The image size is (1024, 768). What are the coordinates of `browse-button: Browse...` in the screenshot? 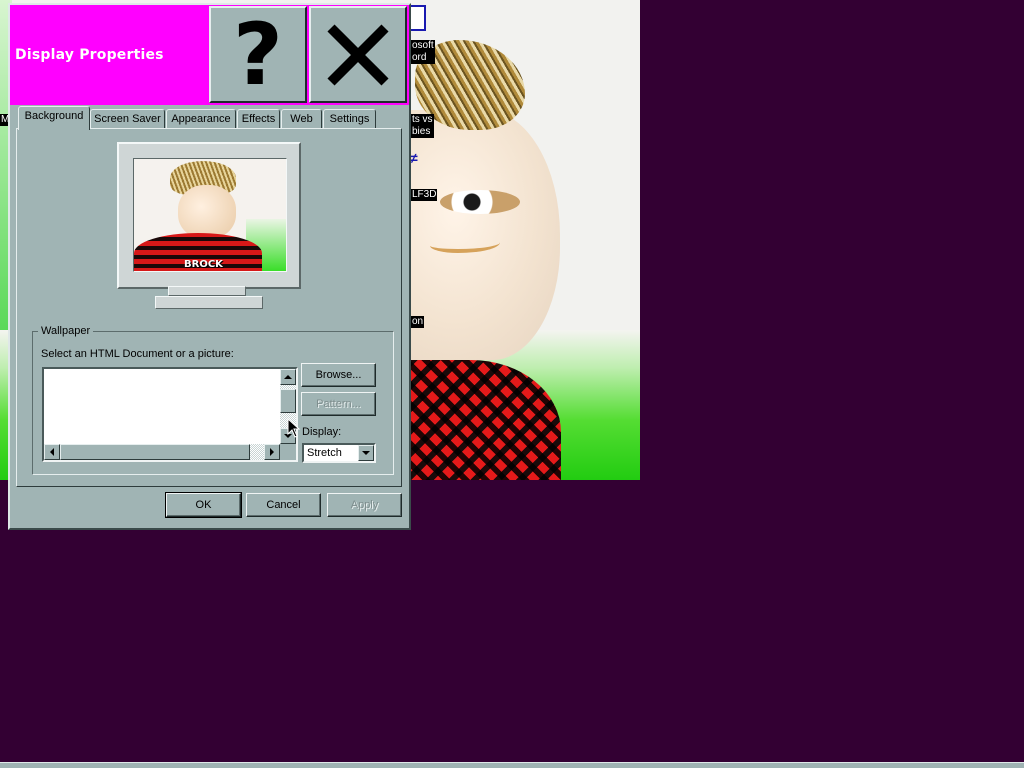 It's located at (338, 375).